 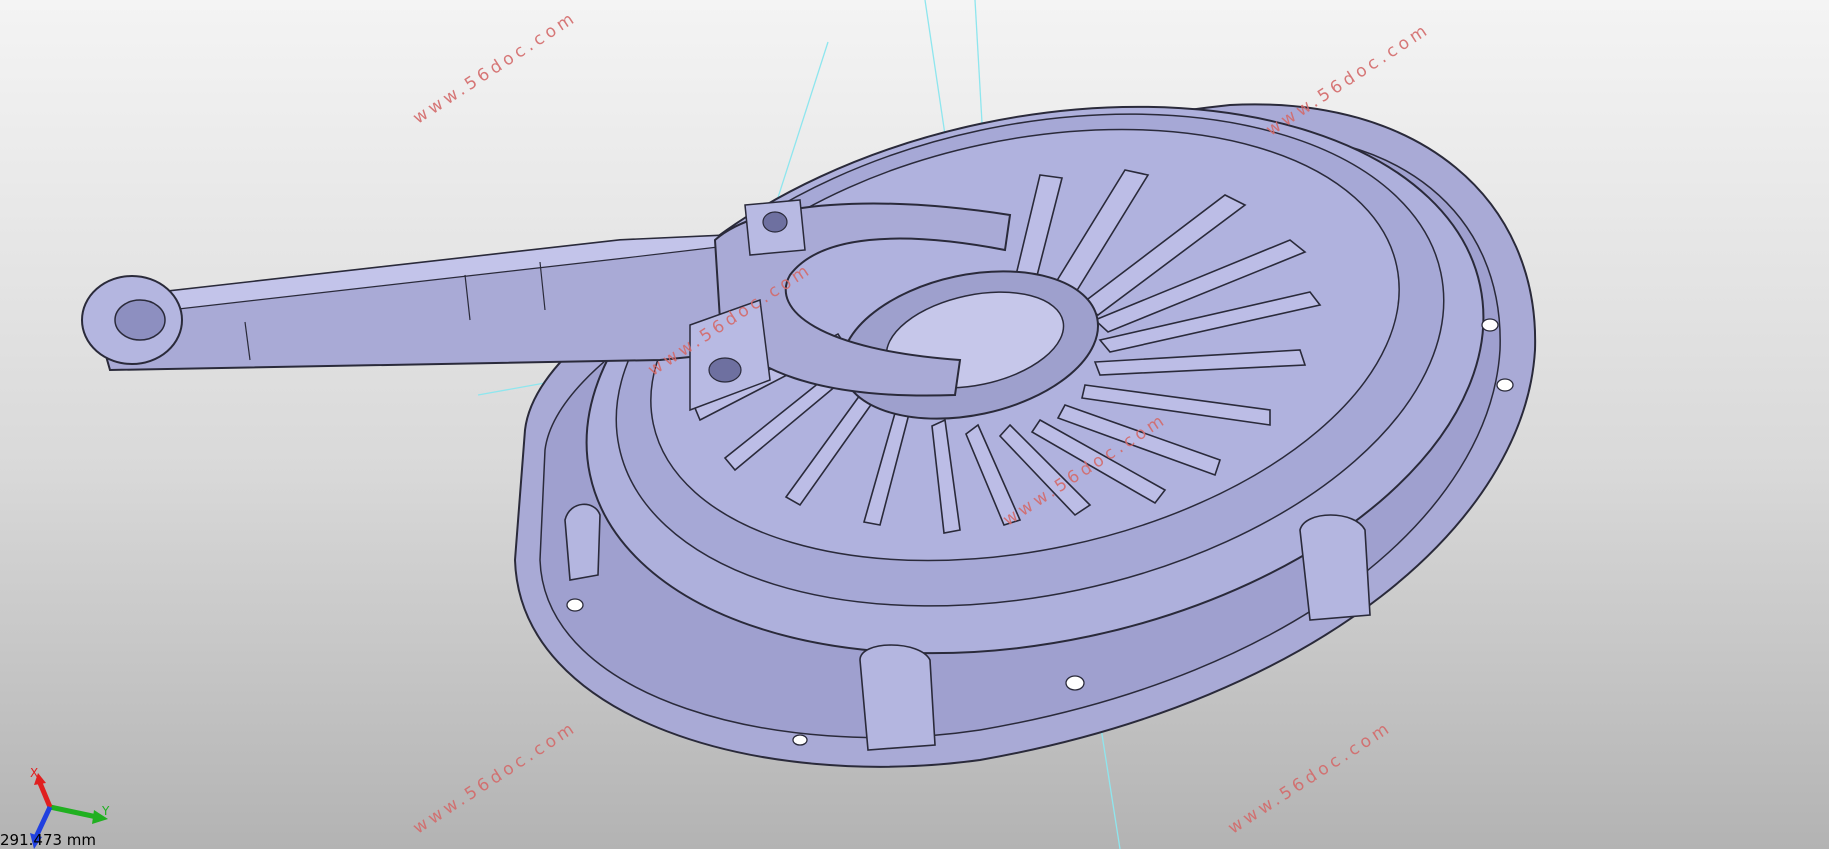 What do you see at coordinates (421, 302) in the screenshot?
I see `release-fork-lever` at bounding box center [421, 302].